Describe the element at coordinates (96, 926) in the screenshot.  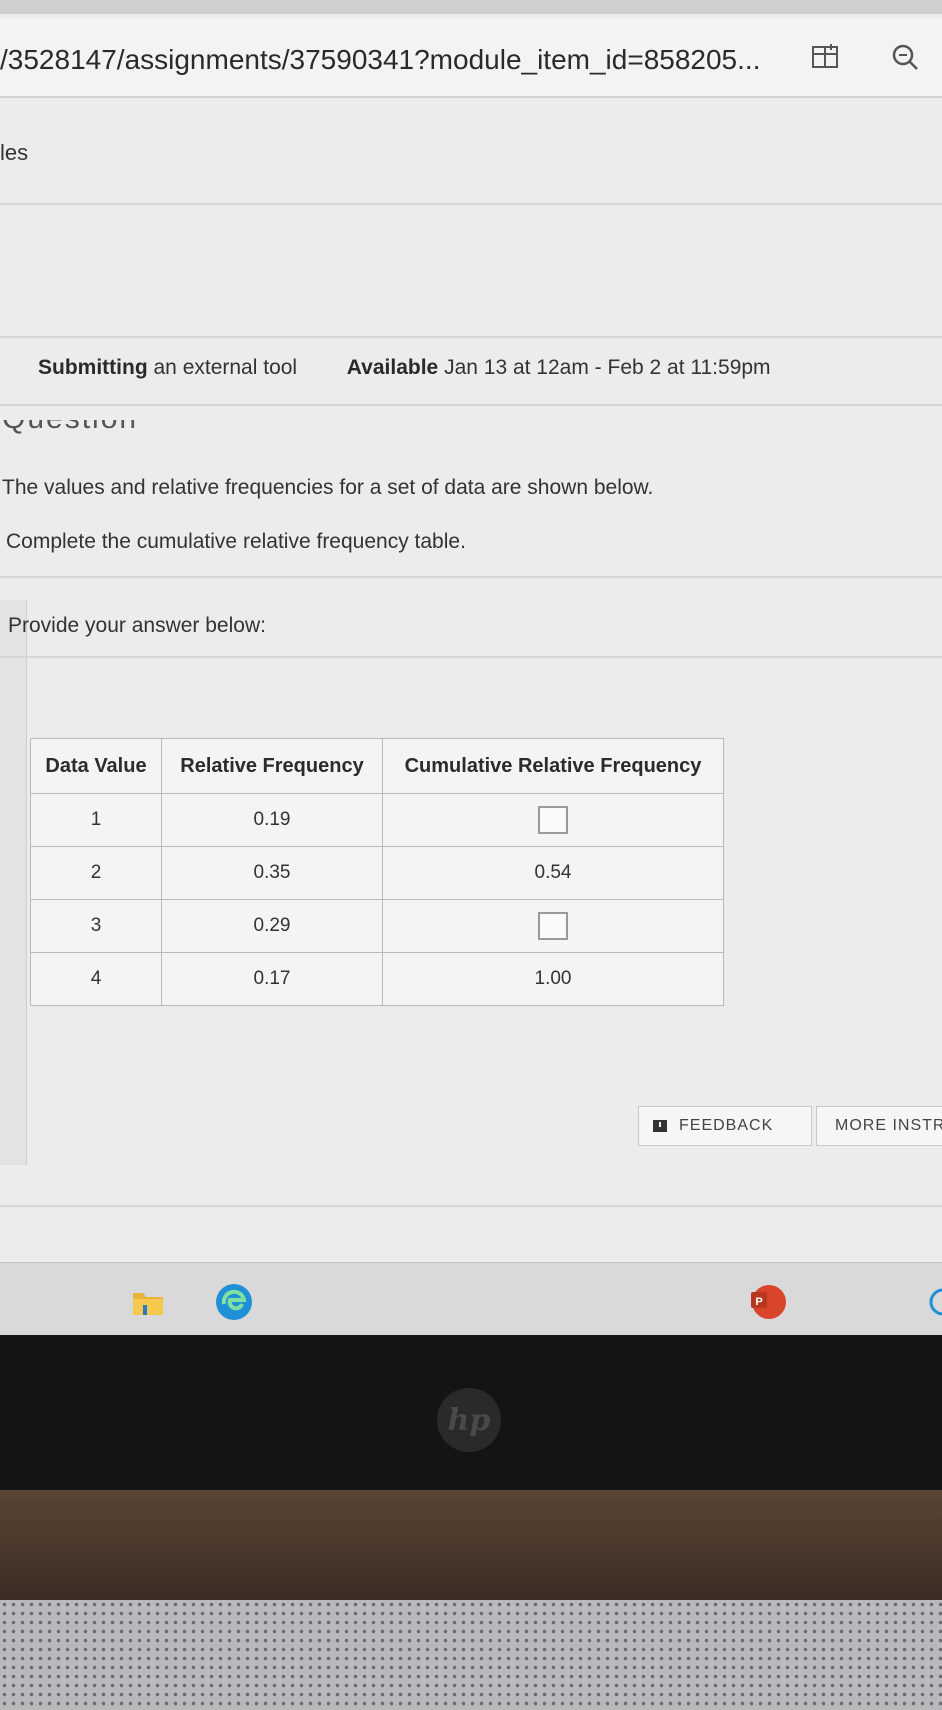
I see `data-value-cell: 3` at that location.